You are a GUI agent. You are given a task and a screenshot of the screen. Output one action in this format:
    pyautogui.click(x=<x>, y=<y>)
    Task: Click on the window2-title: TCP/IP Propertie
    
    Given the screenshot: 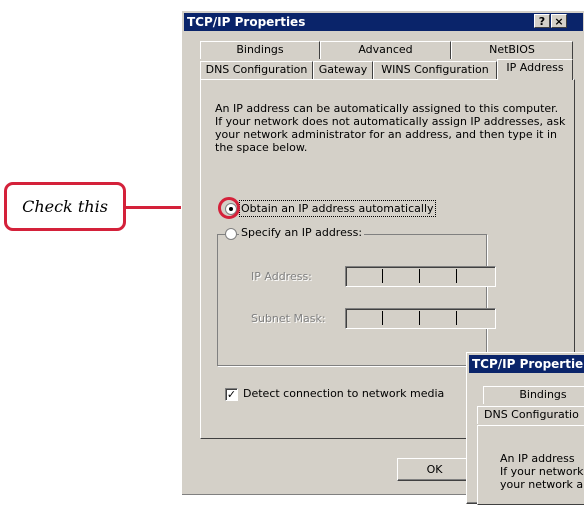 What is the action you would take?
    pyautogui.click(x=528, y=364)
    